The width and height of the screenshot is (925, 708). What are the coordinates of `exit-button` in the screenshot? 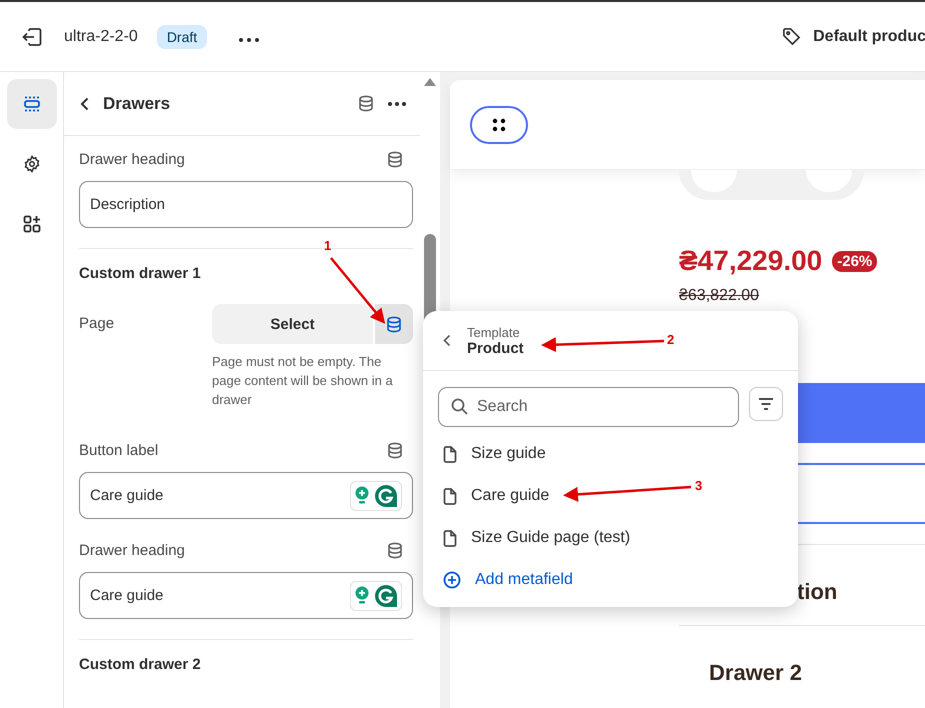 It's located at (32, 37).